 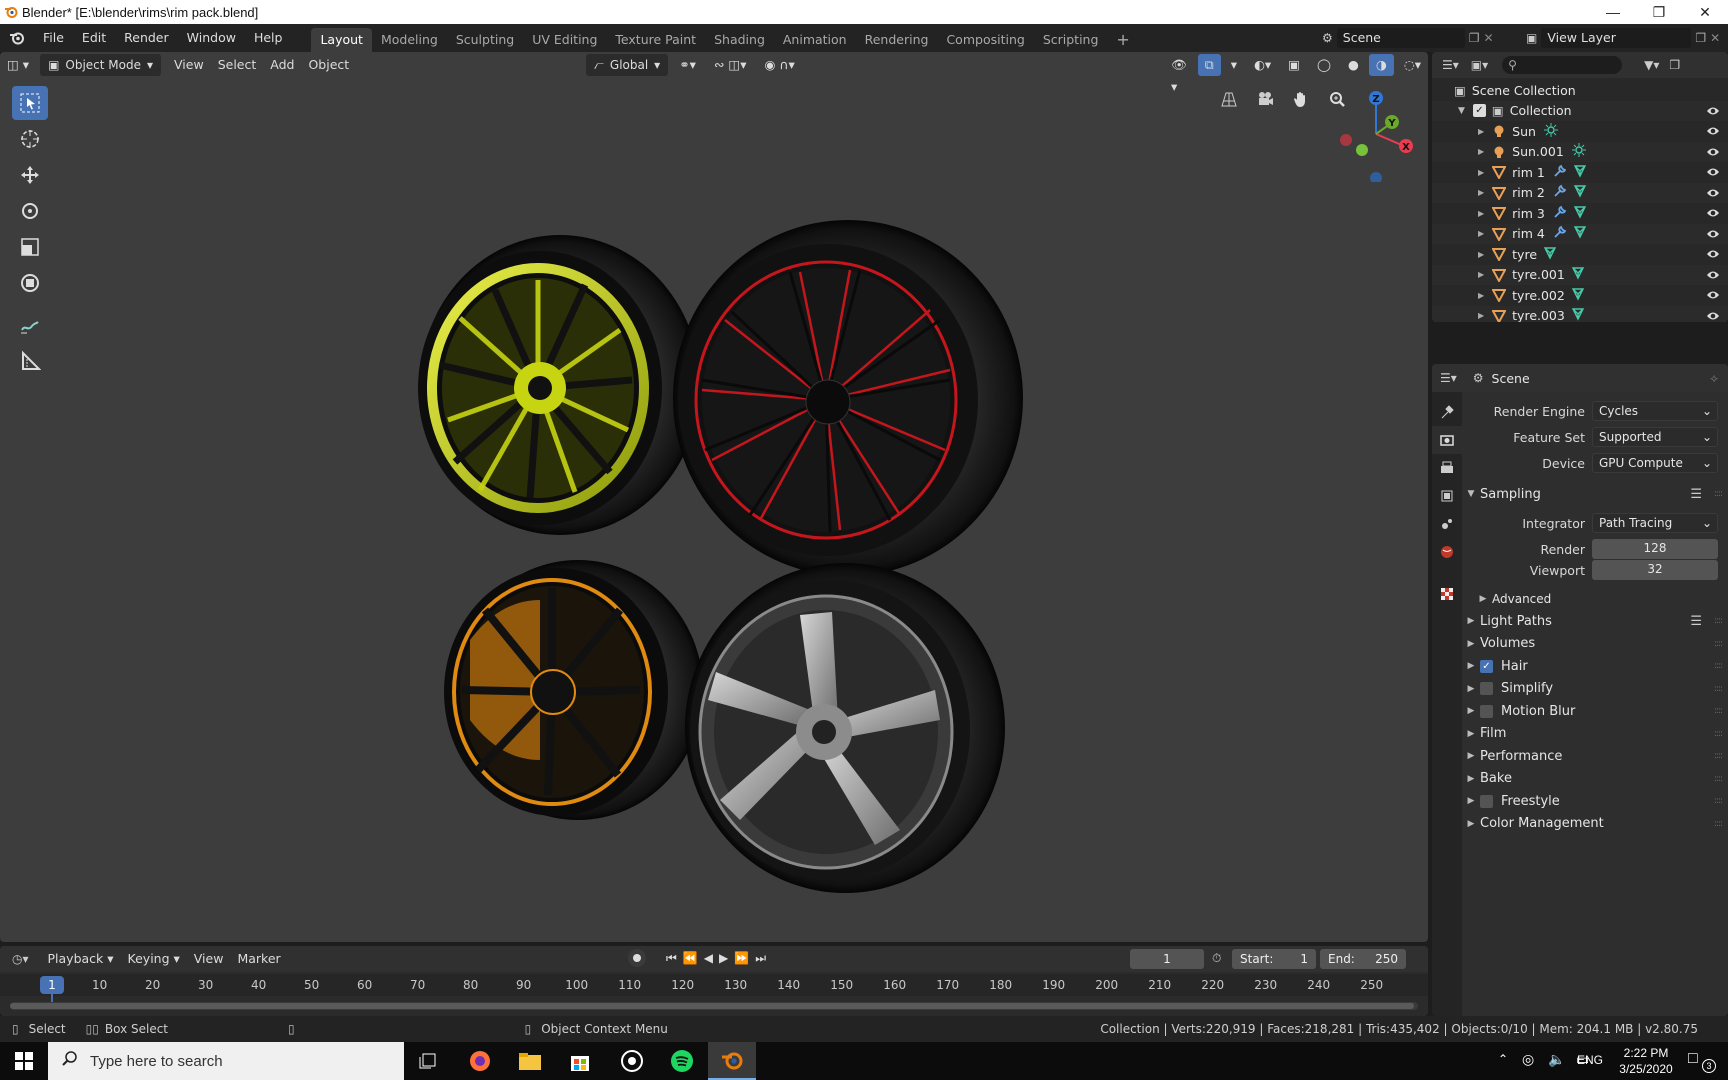 I want to click on menu-playback: Playback ▾, so click(x=81, y=959).